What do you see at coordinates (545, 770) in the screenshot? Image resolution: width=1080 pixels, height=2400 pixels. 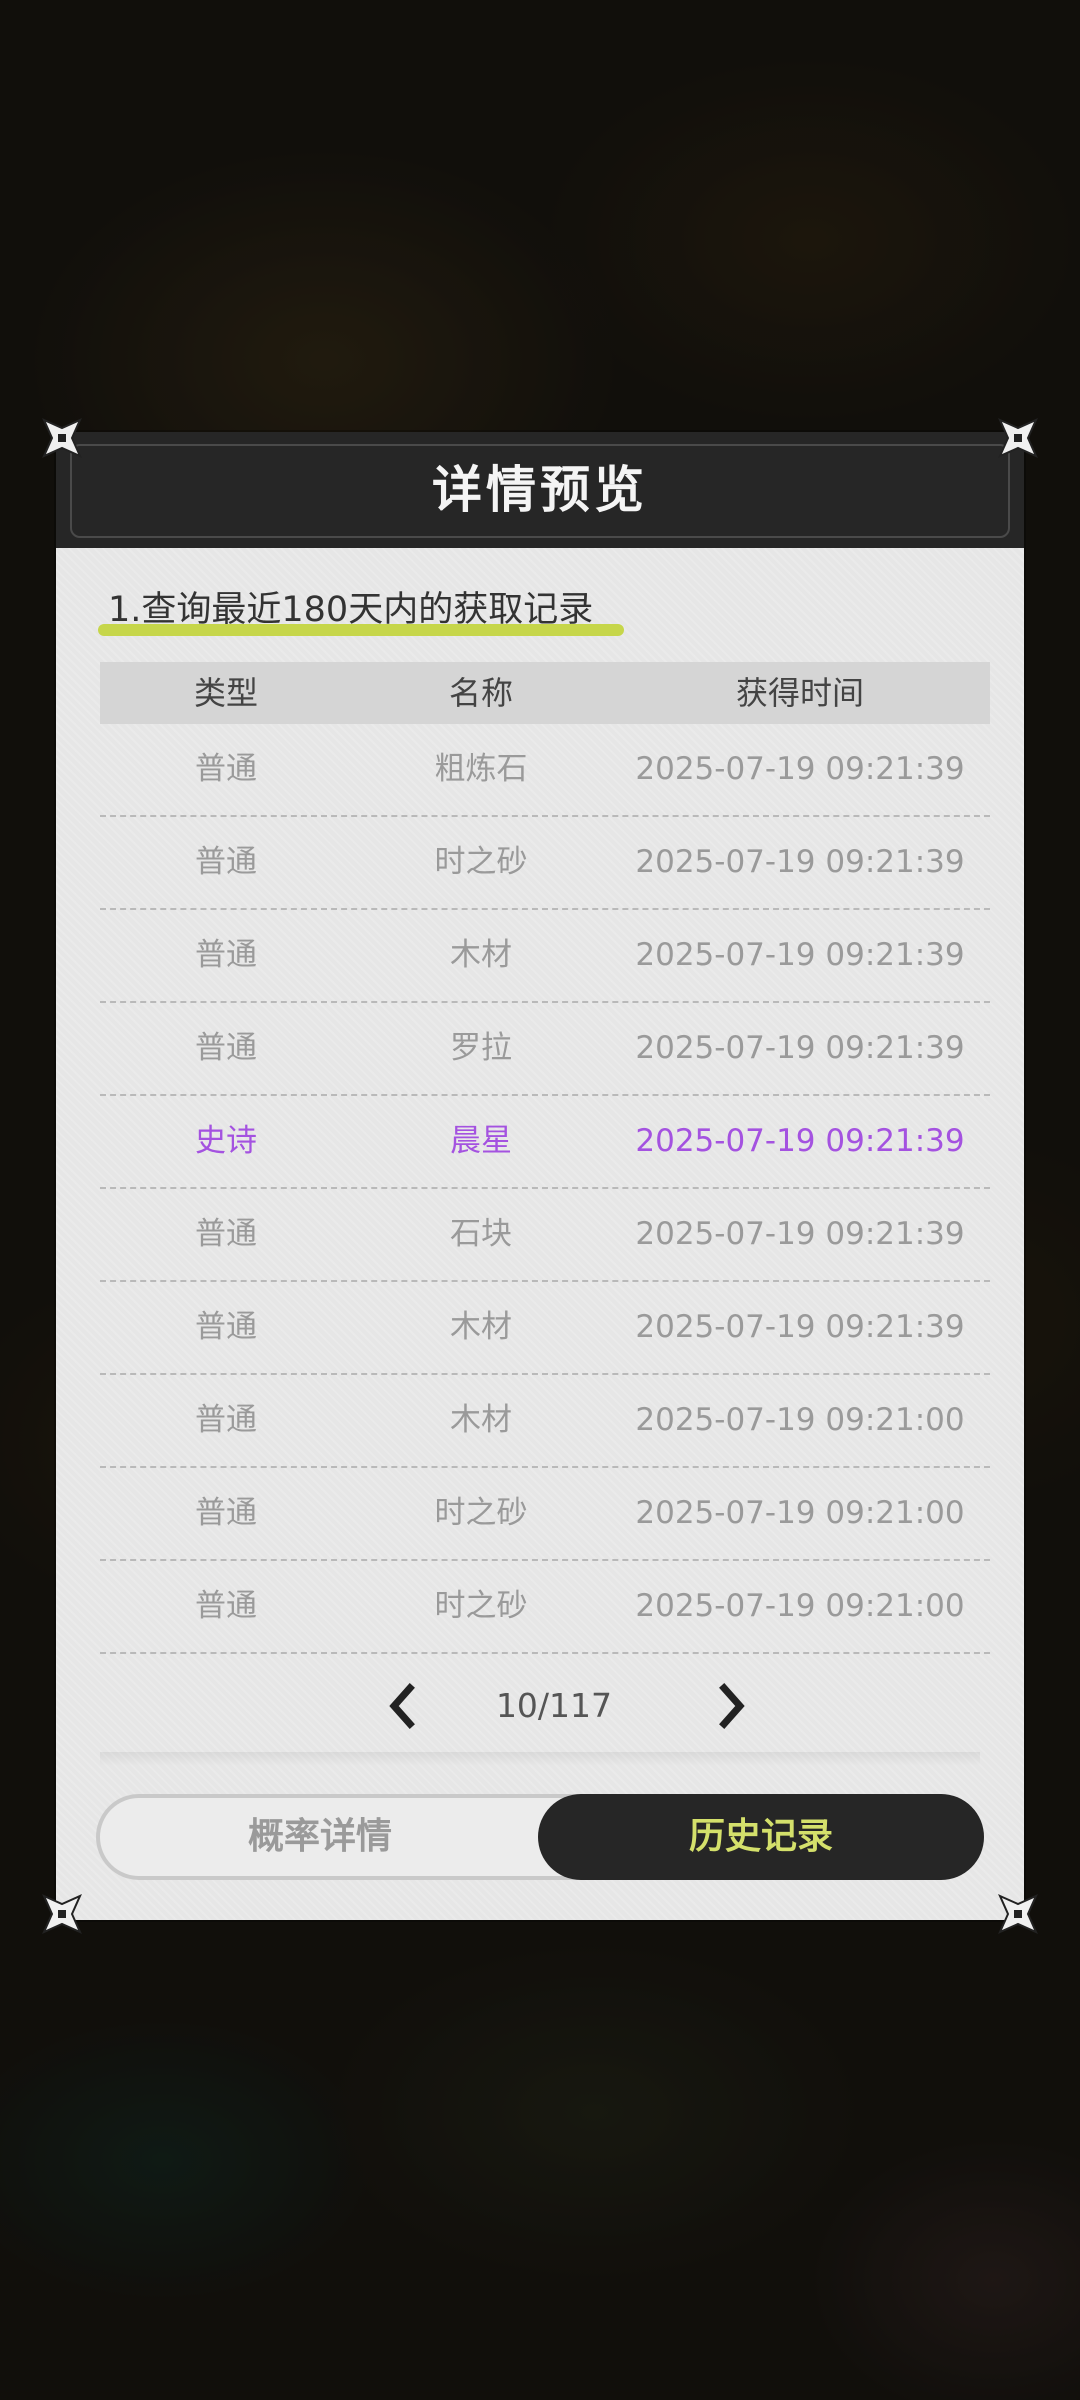 I see `table-row: 普通 粗炼石 2025-07-19 09:21:39` at bounding box center [545, 770].